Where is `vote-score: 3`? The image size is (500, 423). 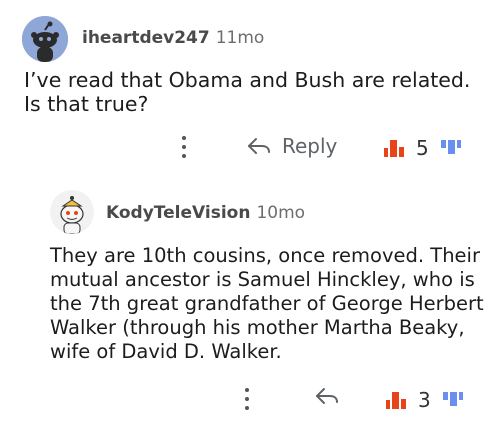 vote-score: 3 is located at coordinates (424, 400).